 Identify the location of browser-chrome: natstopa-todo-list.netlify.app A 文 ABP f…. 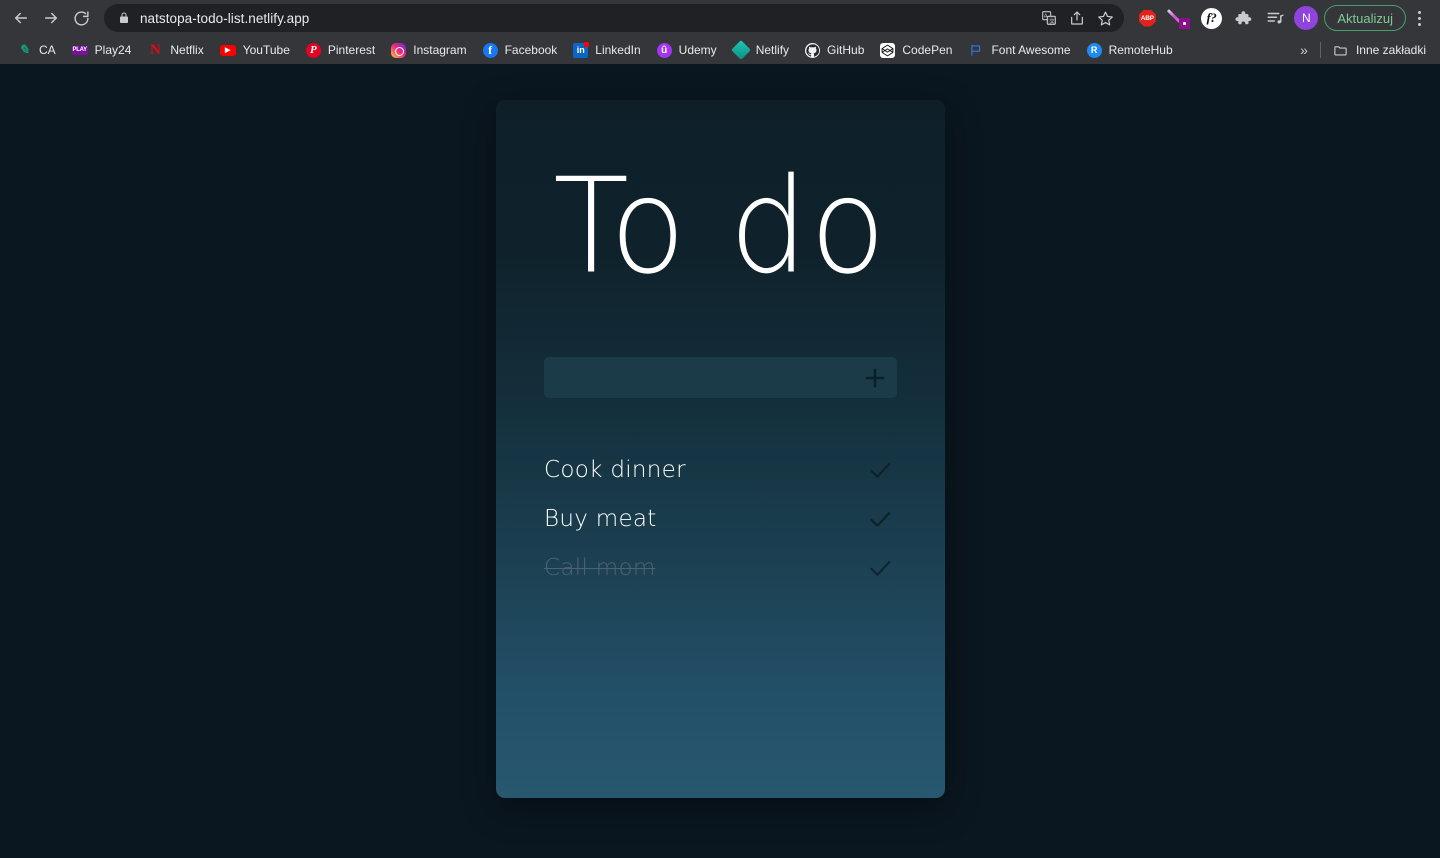
(720, 32).